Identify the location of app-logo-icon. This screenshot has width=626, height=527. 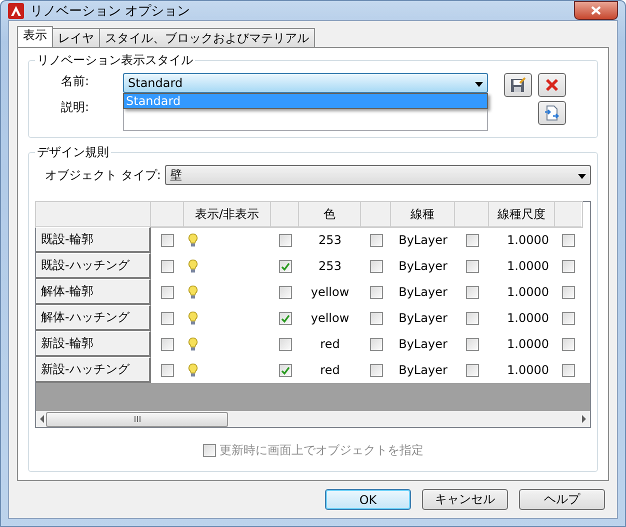
(16, 10).